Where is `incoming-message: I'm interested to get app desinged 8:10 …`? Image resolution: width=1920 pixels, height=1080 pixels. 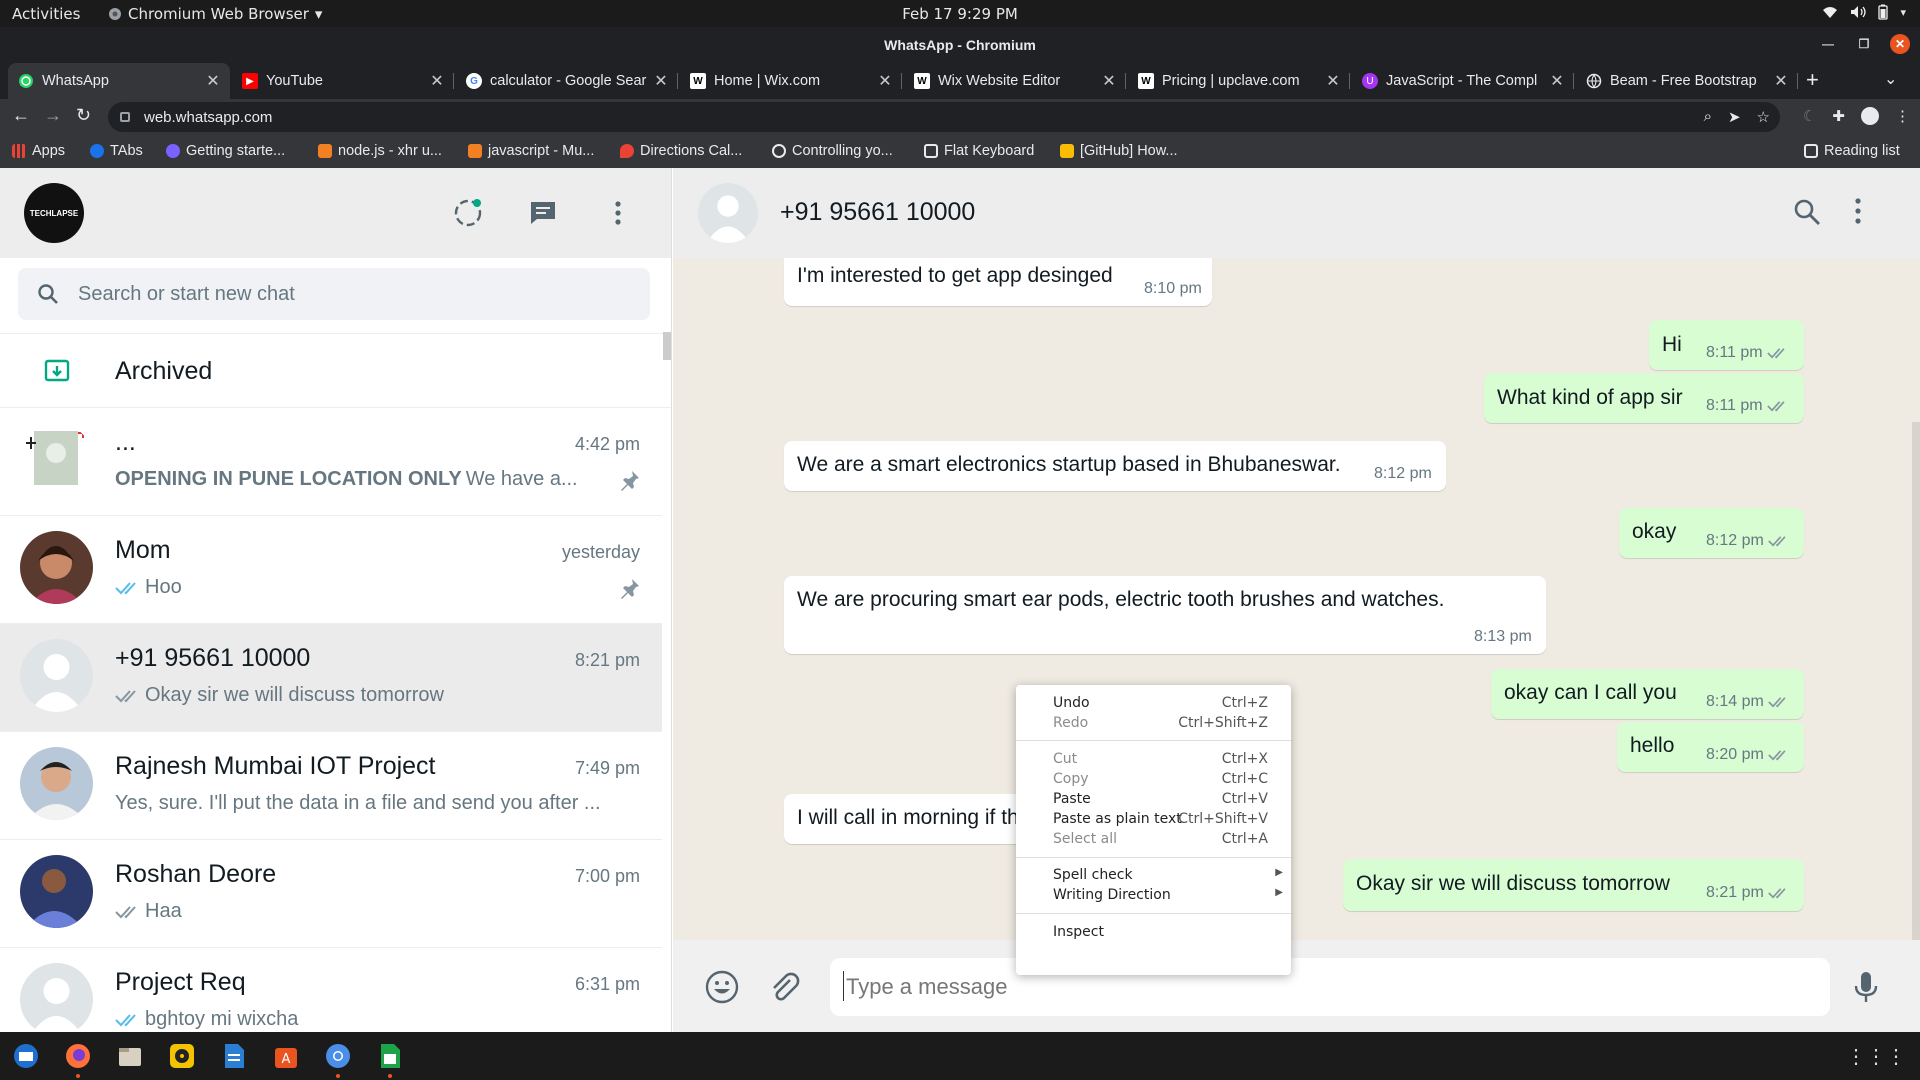 incoming-message: I'm interested to get app desinged 8:10 … is located at coordinates (998, 282).